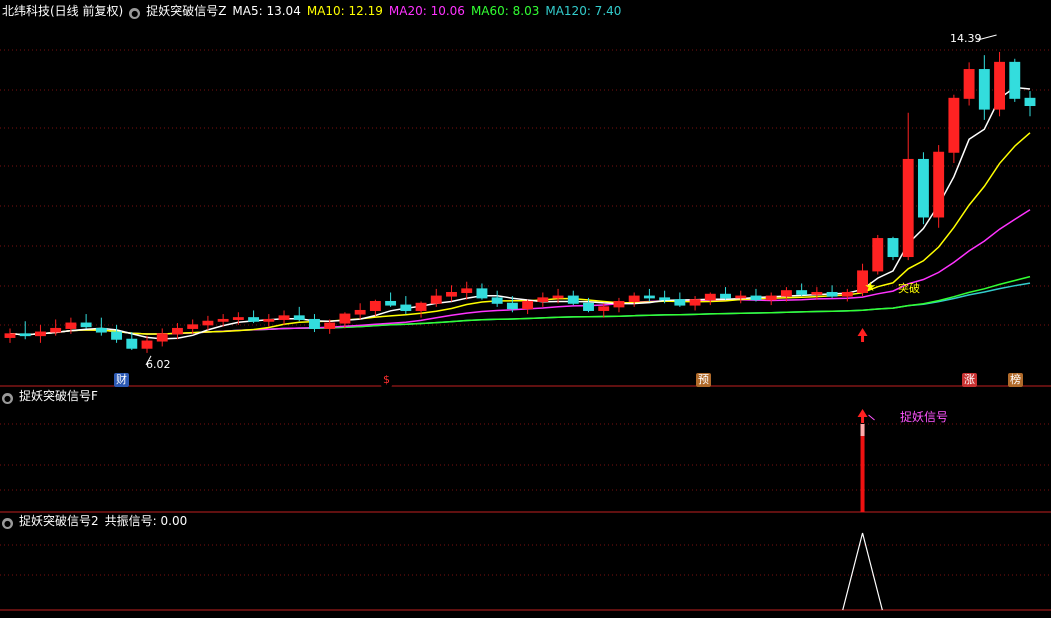 Image resolution: width=1051 pixels, height=618 pixels. I want to click on ma120-label: MA120: 7.40, so click(583, 11).